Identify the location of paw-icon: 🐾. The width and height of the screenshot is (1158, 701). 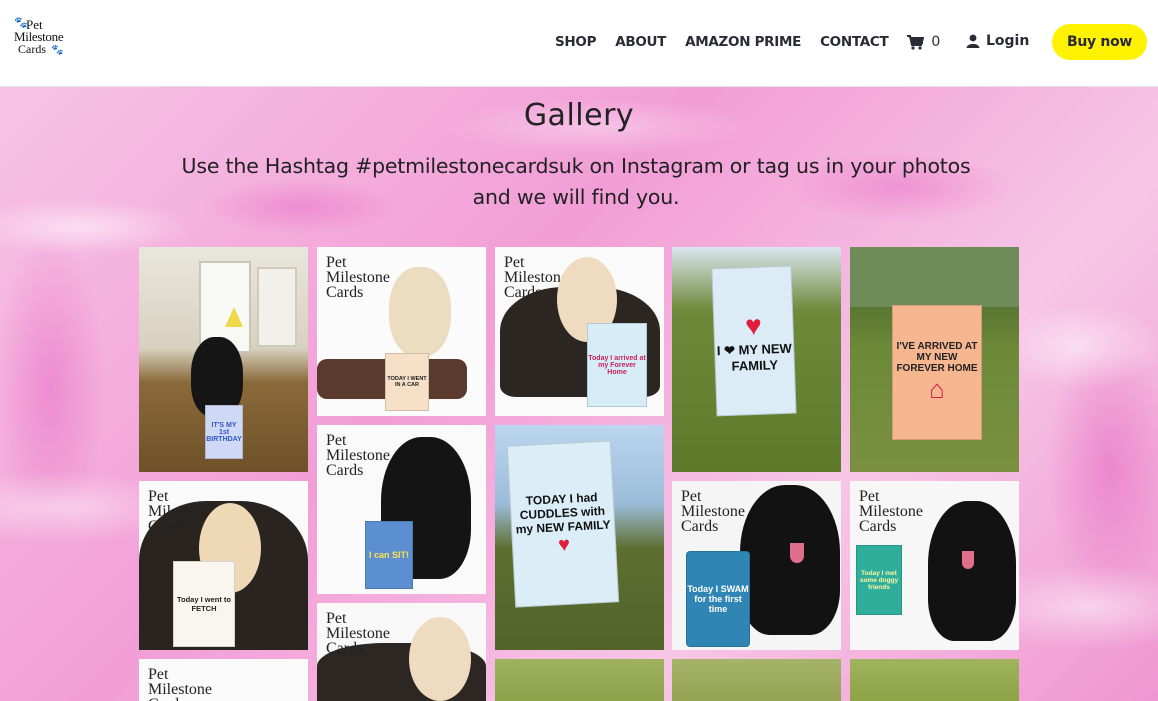
(57, 50).